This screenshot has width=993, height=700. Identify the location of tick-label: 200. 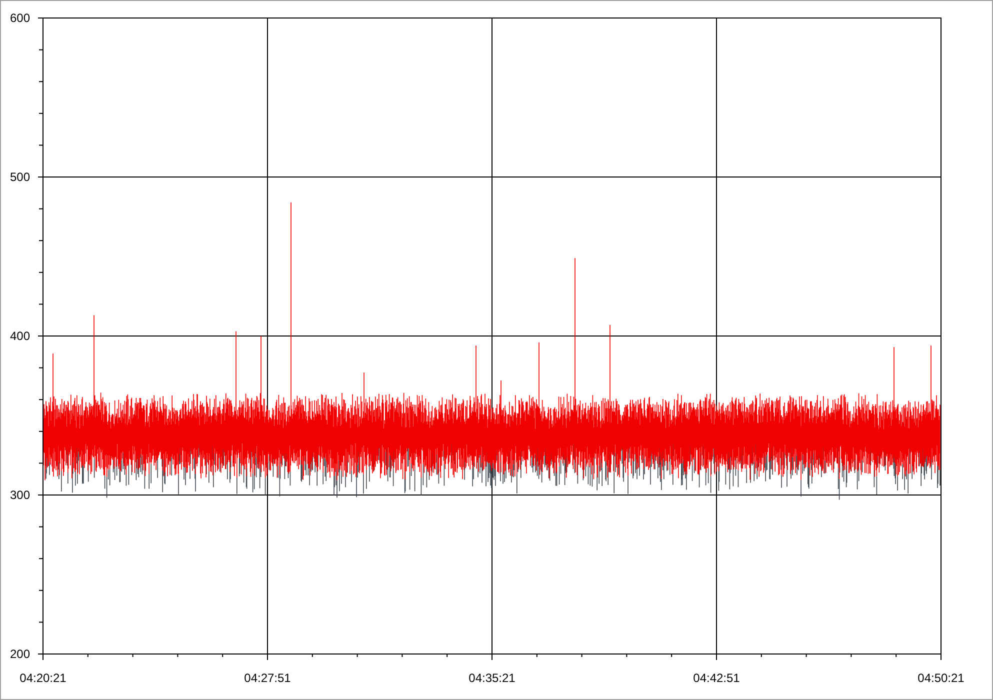
(20, 654).